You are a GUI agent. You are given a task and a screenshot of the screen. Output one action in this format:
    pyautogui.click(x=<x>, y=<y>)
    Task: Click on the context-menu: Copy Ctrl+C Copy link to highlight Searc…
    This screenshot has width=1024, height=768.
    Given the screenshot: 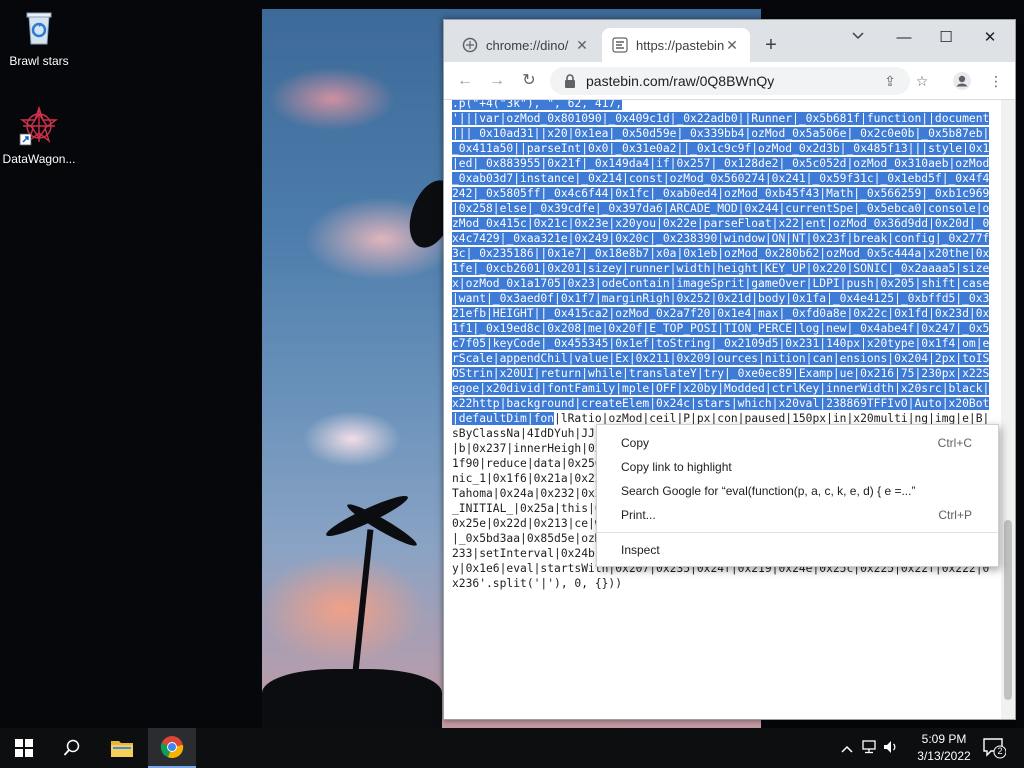 What is the action you would take?
    pyautogui.click(x=797, y=495)
    